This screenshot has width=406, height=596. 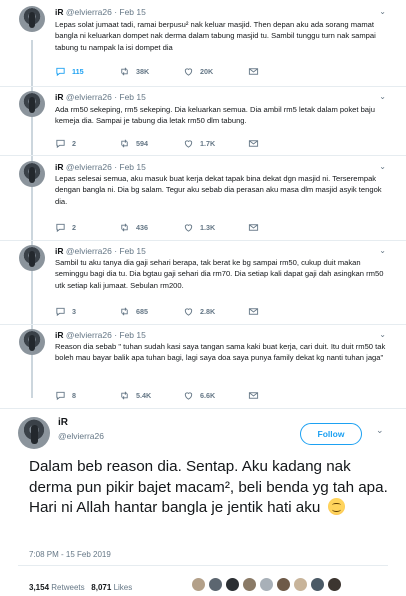 I want to click on follow-button: Follow, so click(x=331, y=434).